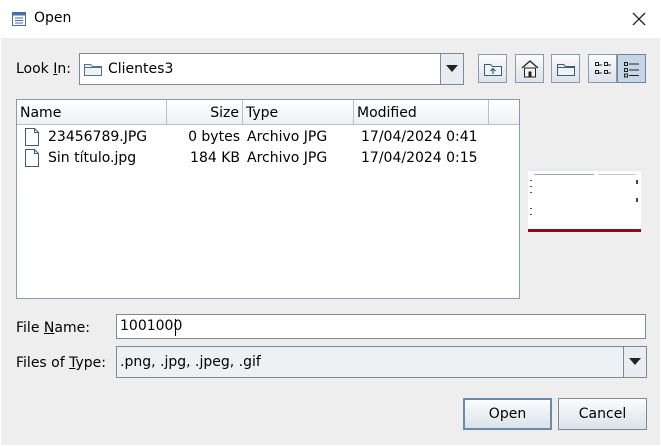 The image size is (661, 446). I want to click on look-in-value: Clientes3, so click(141, 69).